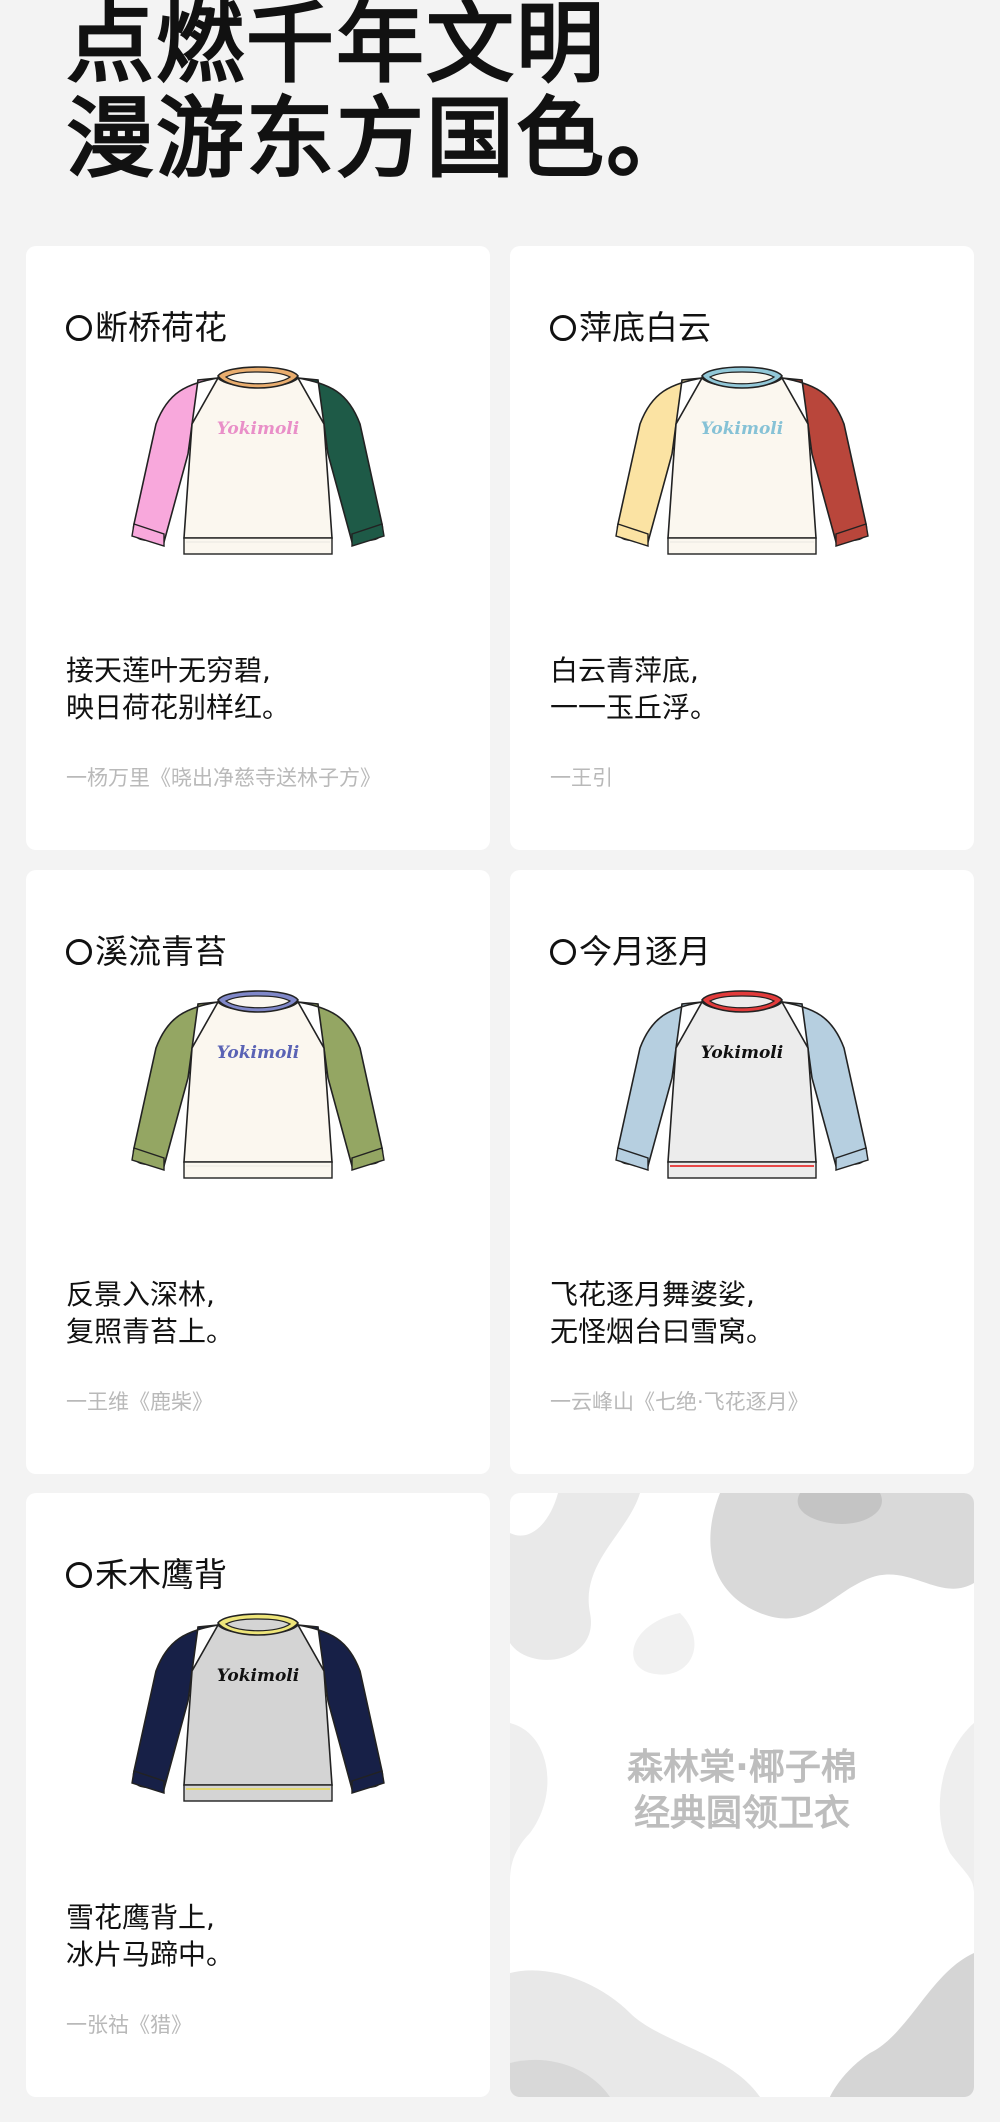  Describe the element at coordinates (150, 1331) in the screenshot. I see `poem-line-2: 复照青苔上。` at that location.